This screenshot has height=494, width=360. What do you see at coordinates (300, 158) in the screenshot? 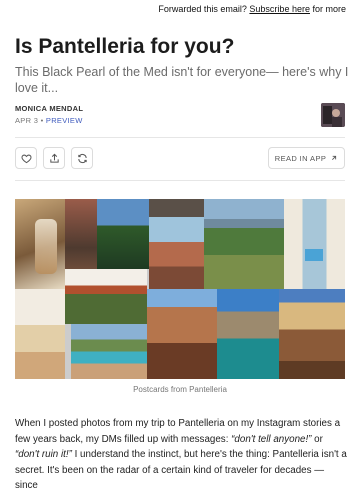
I see `read-in-app-label: READ IN APP` at bounding box center [300, 158].